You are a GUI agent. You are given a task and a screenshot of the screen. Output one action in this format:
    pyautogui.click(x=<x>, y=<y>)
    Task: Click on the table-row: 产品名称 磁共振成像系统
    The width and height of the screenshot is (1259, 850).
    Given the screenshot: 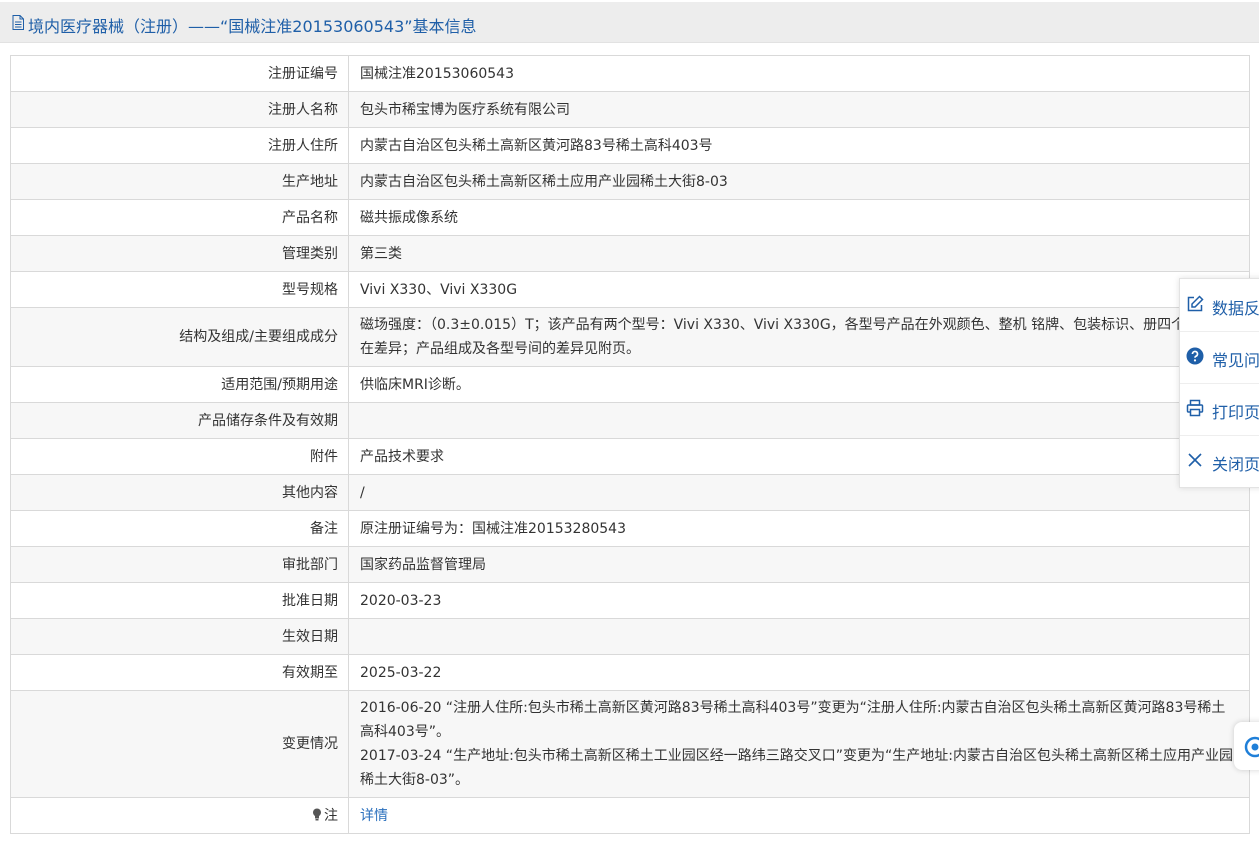 What is the action you would take?
    pyautogui.click(x=630, y=217)
    